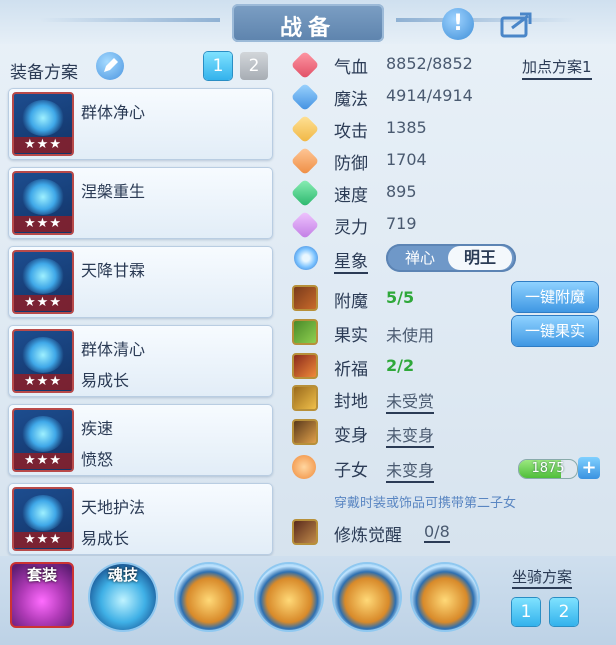  What do you see at coordinates (105, 538) in the screenshot?
I see `skill-sub: 易成长` at bounding box center [105, 538].